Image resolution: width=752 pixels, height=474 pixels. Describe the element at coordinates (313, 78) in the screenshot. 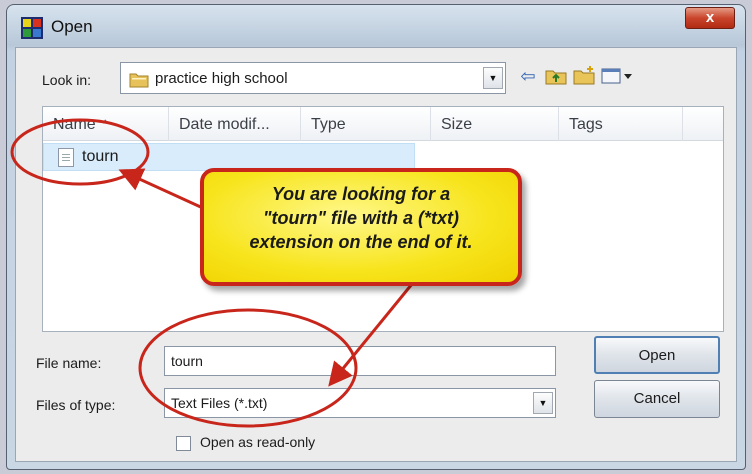

I see `look-in-dropdown: practice high school ▼` at that location.